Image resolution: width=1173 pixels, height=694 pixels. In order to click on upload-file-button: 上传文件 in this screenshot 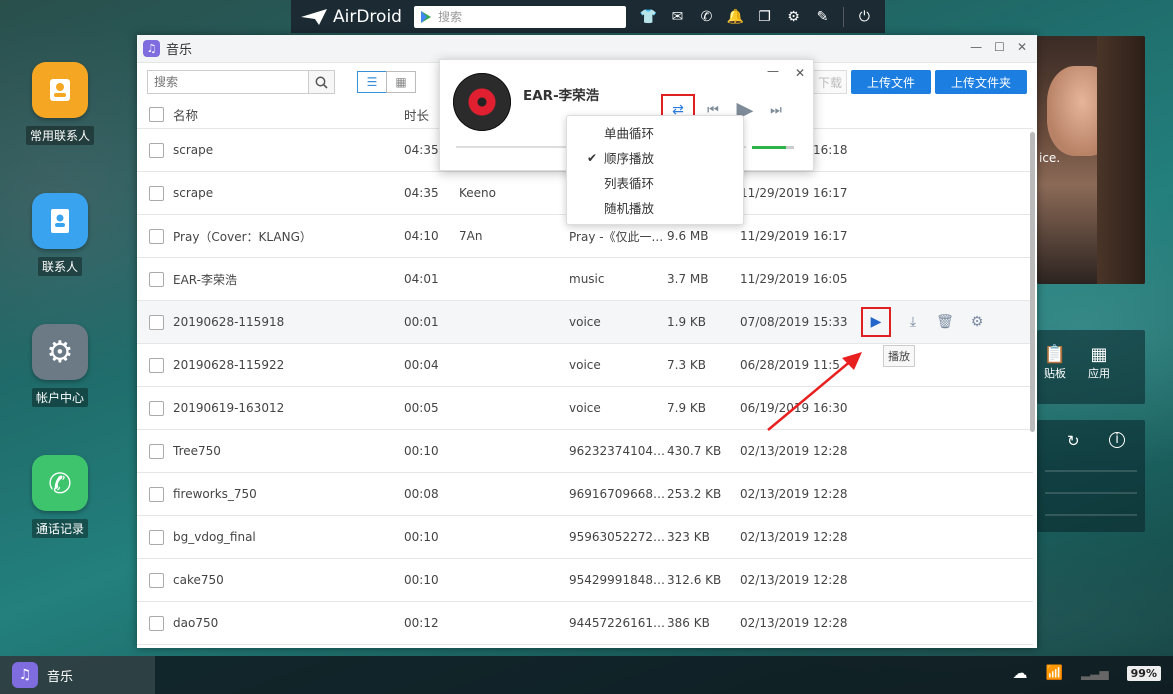, I will do `click(891, 82)`.